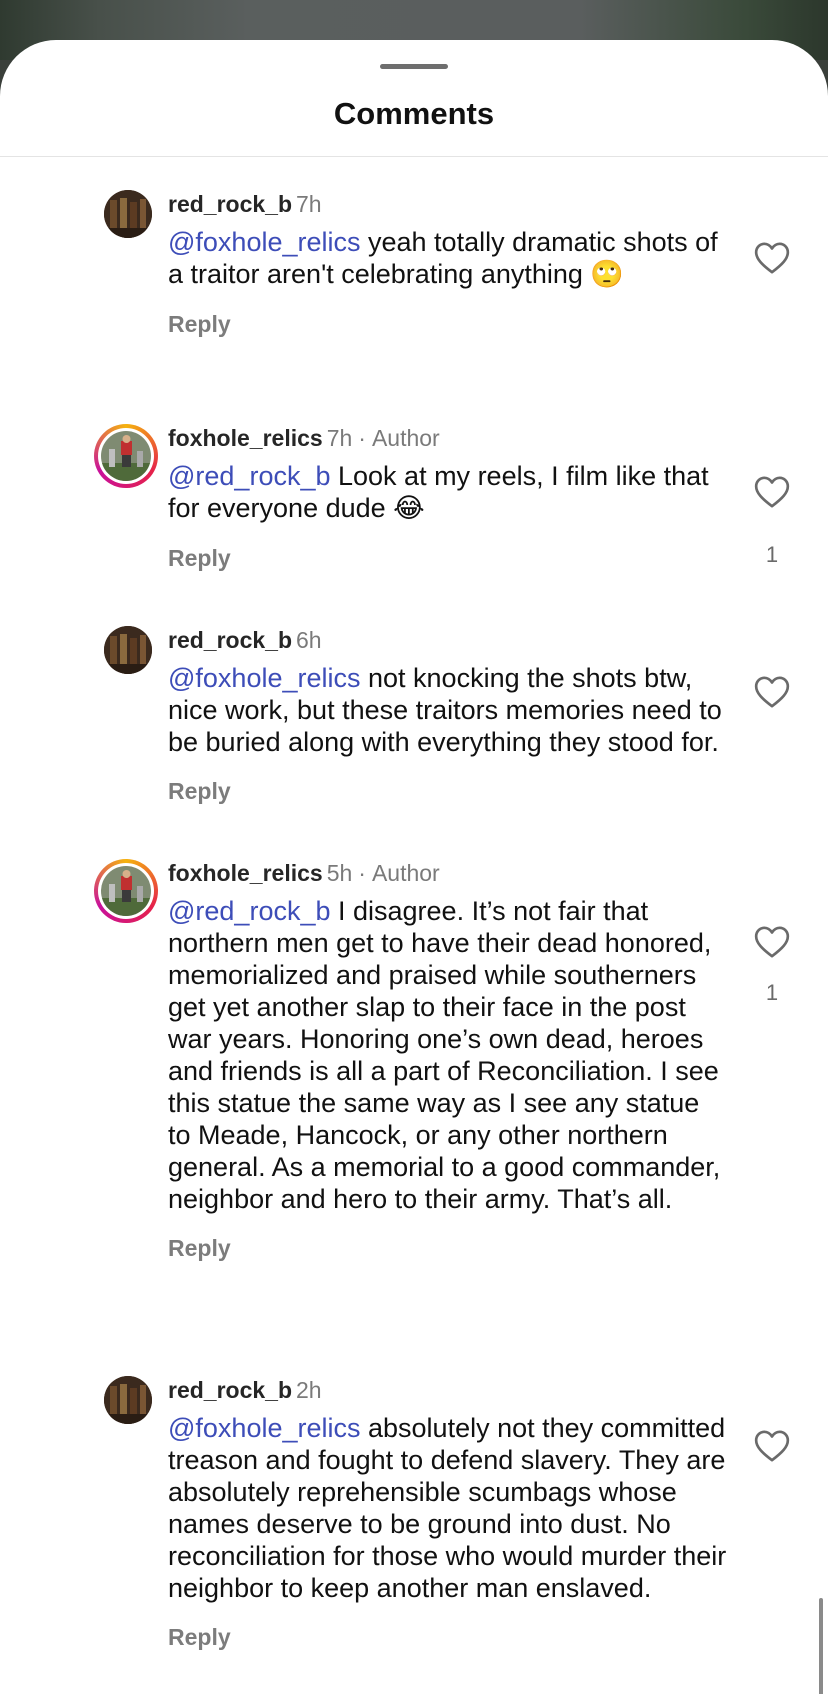 The height and width of the screenshot is (1694, 828). Describe the element at coordinates (309, 1390) in the screenshot. I see `comment-time: 2h` at that location.